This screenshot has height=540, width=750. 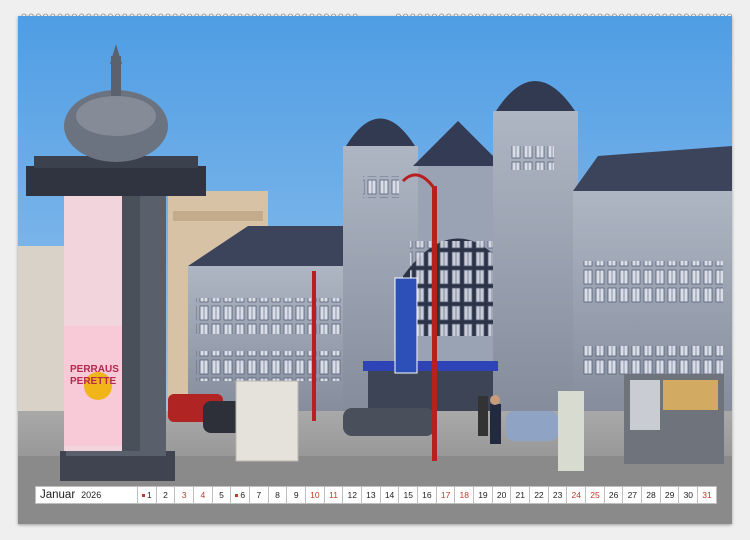 I want to click on calendar-day: 8, so click(x=278, y=495).